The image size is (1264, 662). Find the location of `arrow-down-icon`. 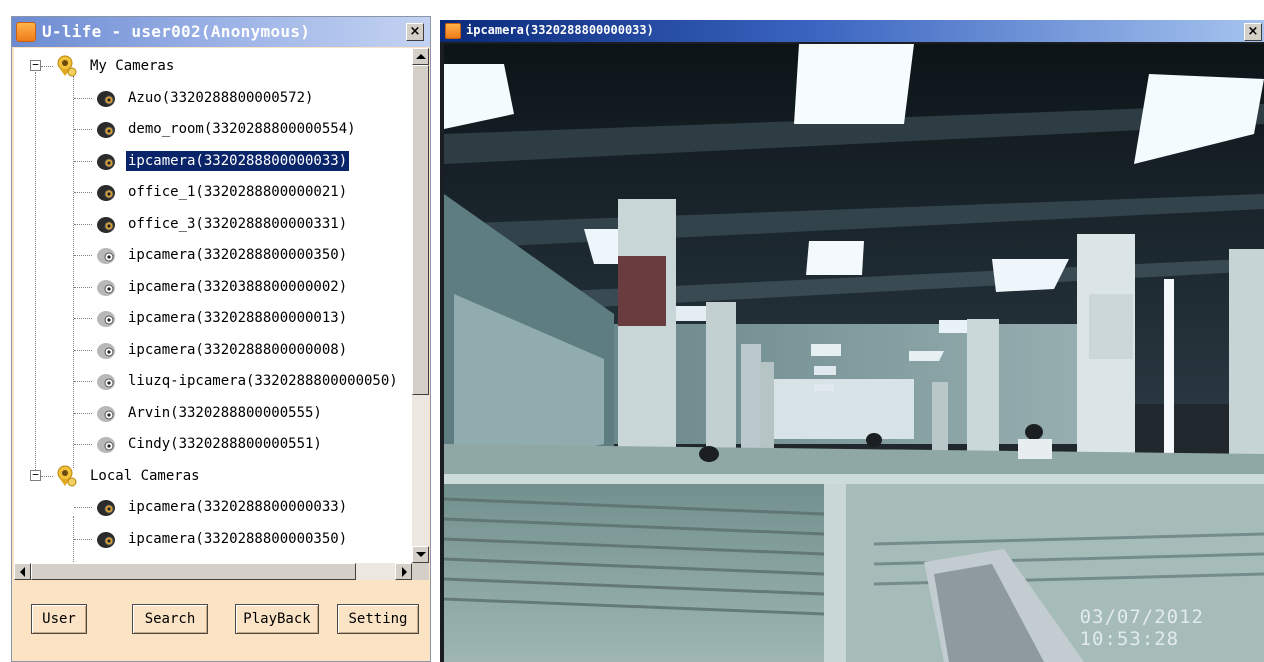

arrow-down-icon is located at coordinates (421, 554).